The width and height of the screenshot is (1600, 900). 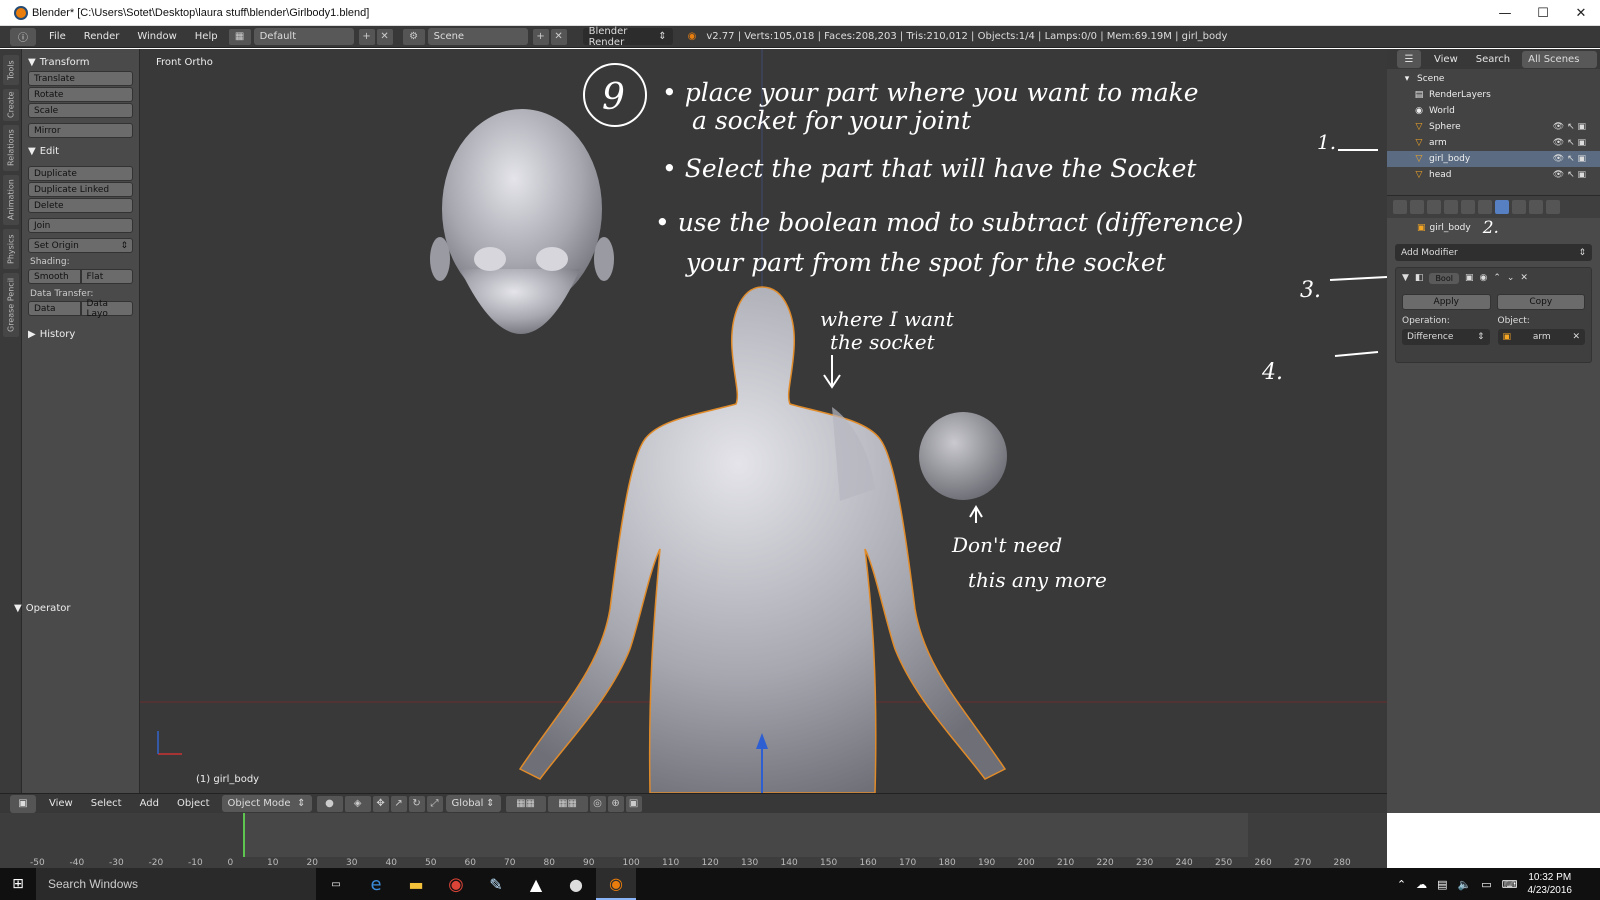 I want to click on outliner-row-sphere: ▽ Sphere 👁 ↖ ▣, so click(x=1493, y=127).